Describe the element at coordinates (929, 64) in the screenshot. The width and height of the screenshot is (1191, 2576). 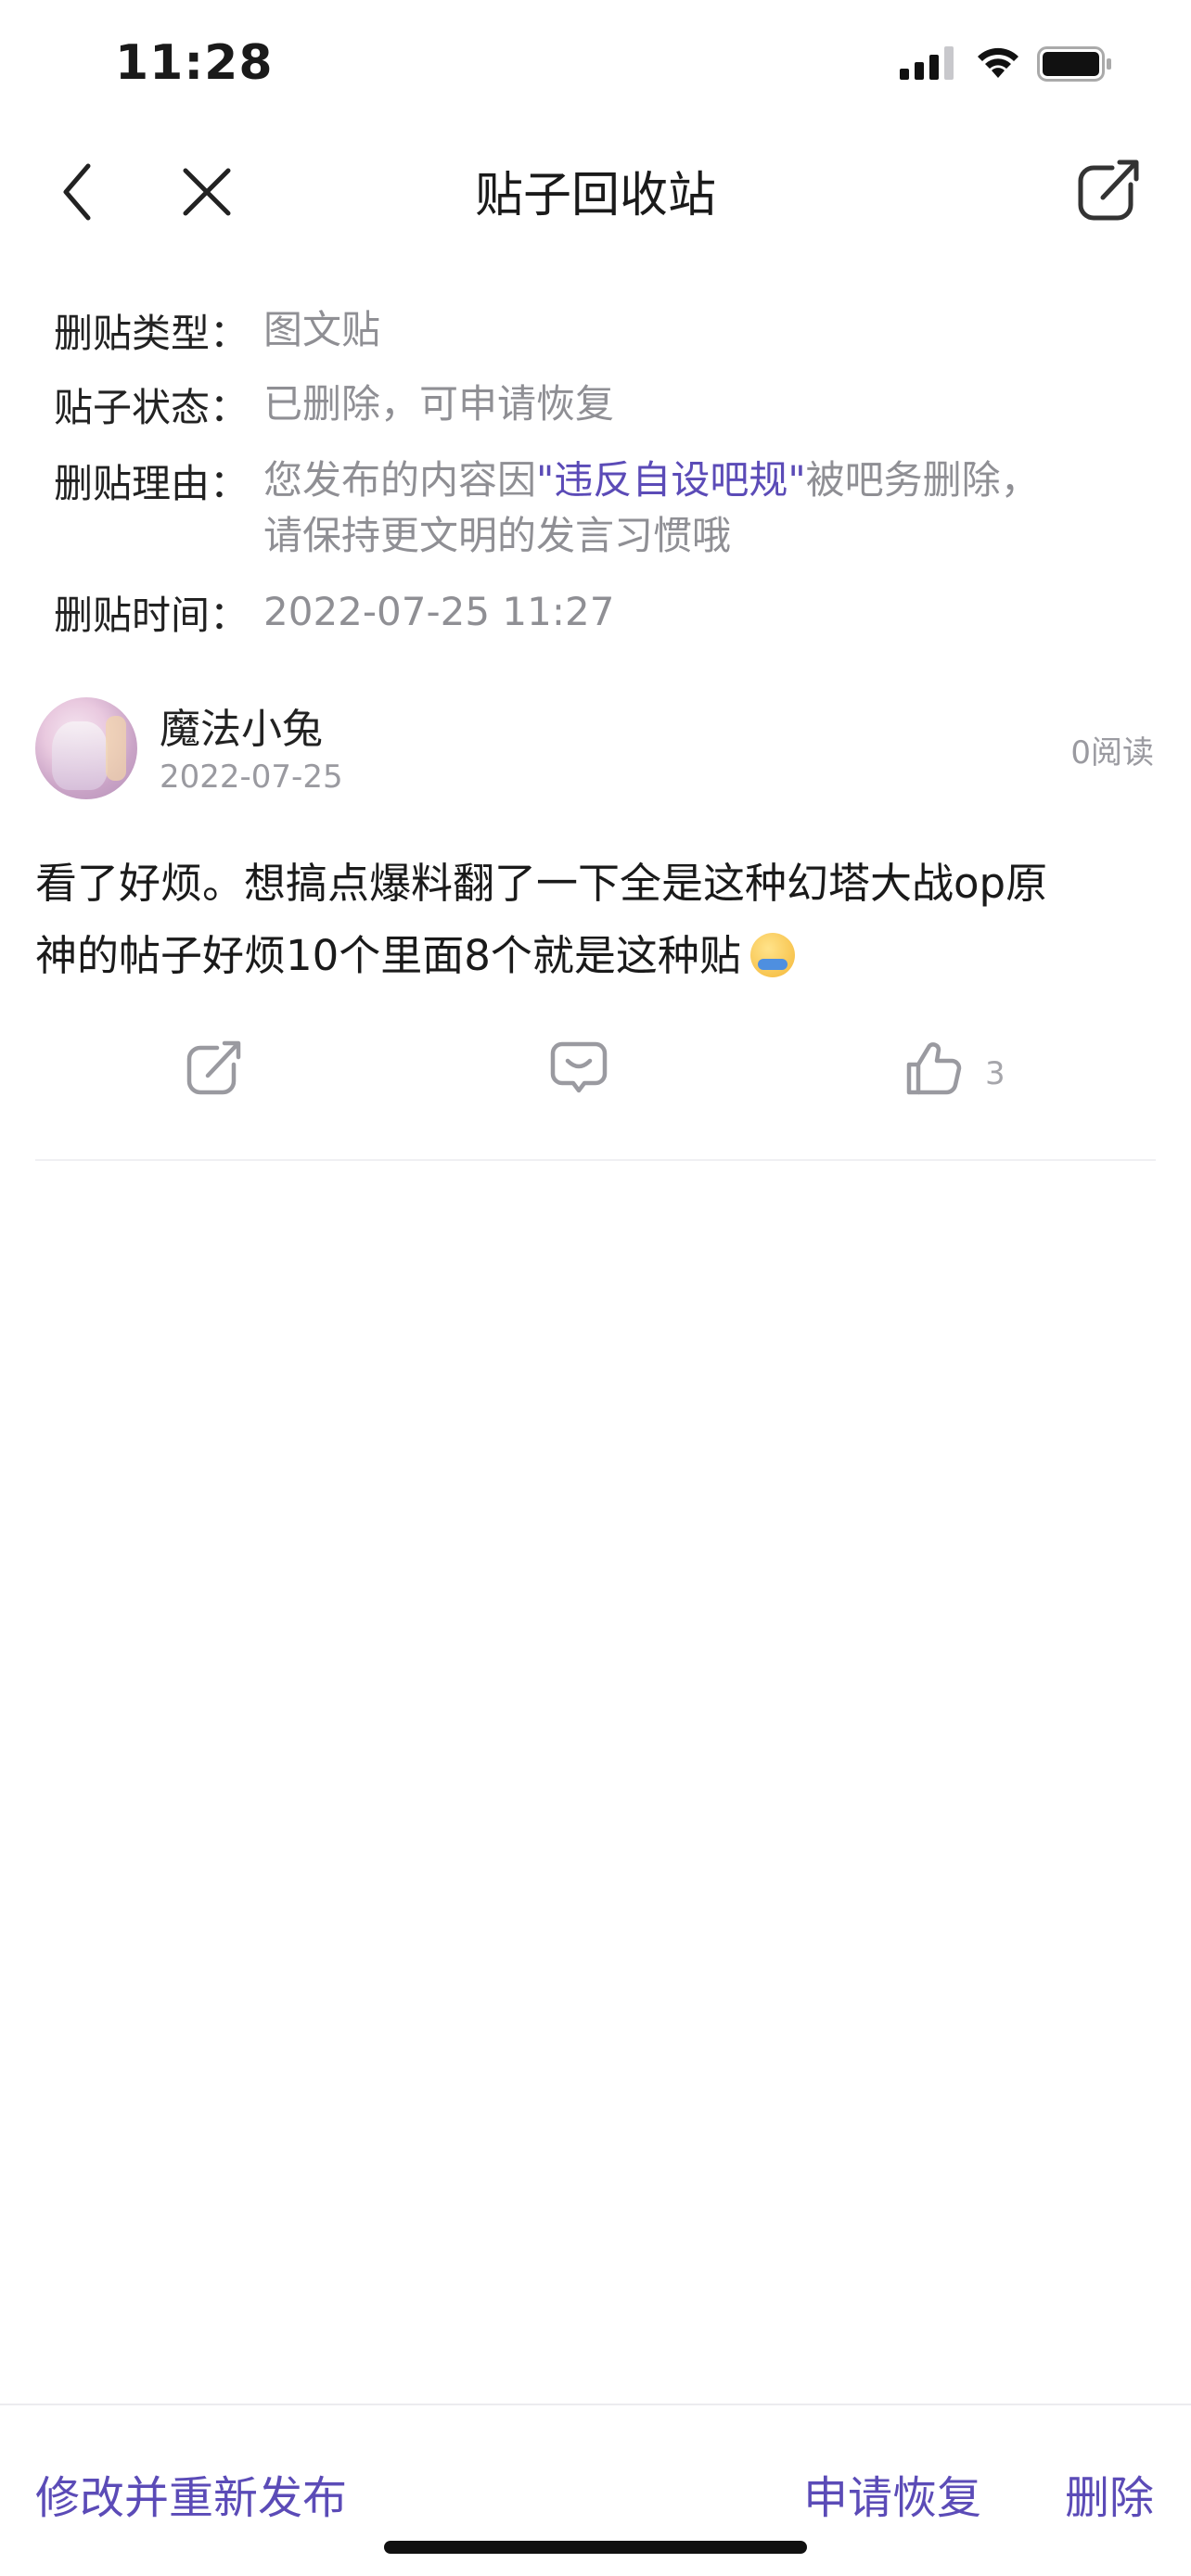
I see `cellular-signal-icon` at that location.